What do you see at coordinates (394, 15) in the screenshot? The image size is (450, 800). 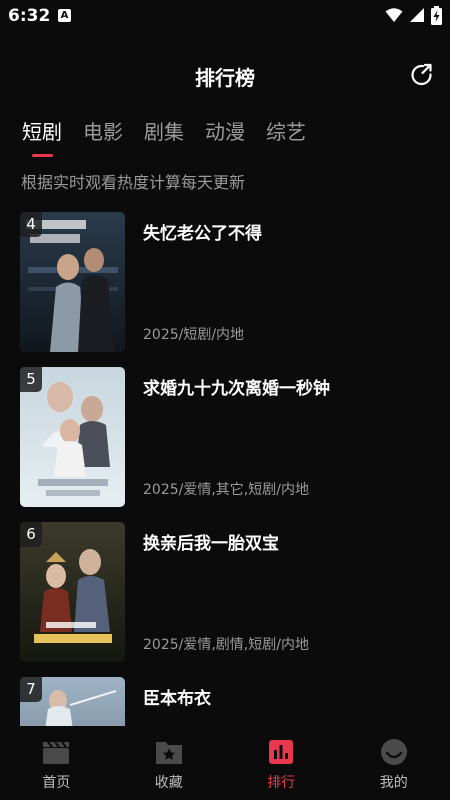 I see `wifi-icon` at bounding box center [394, 15].